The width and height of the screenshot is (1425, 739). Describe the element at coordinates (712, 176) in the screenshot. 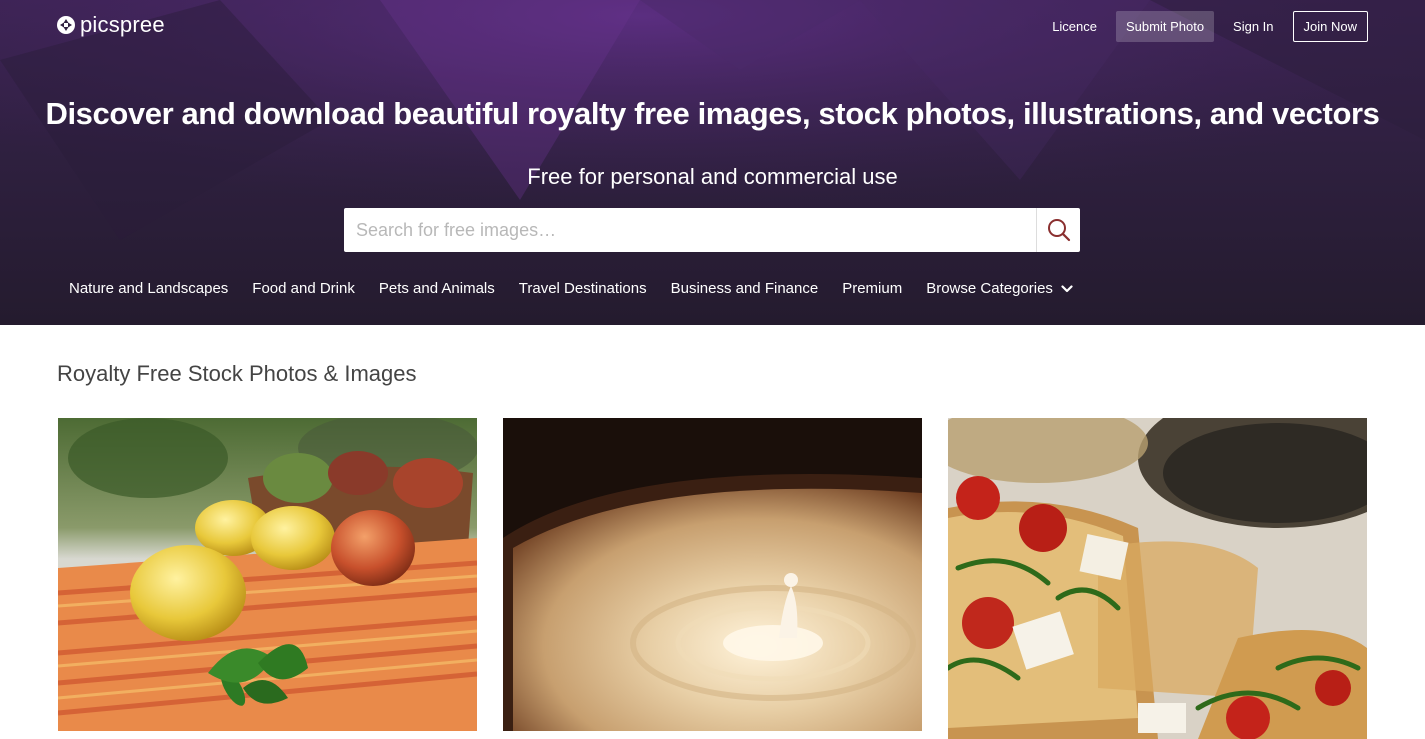

I see `hero-subhead: Free for personal and commercial use` at that location.